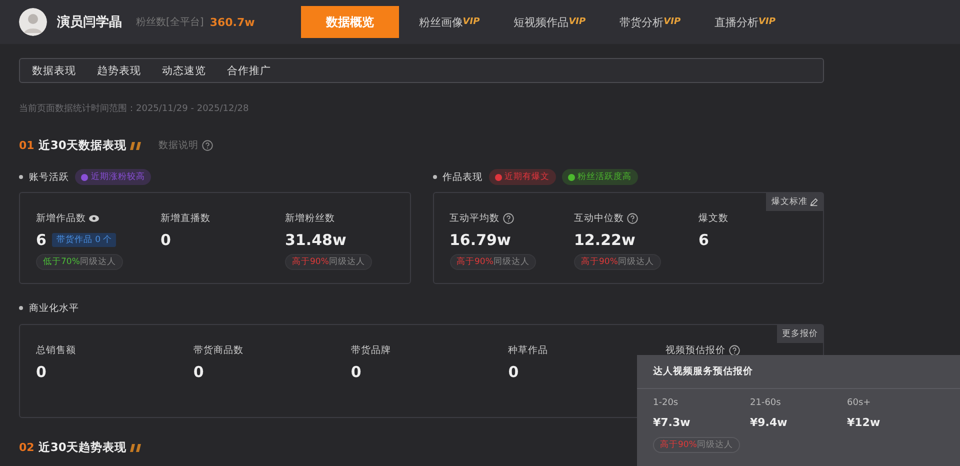  What do you see at coordinates (82, 447) in the screenshot?
I see `section-title: 近30天趋势表现` at bounding box center [82, 447].